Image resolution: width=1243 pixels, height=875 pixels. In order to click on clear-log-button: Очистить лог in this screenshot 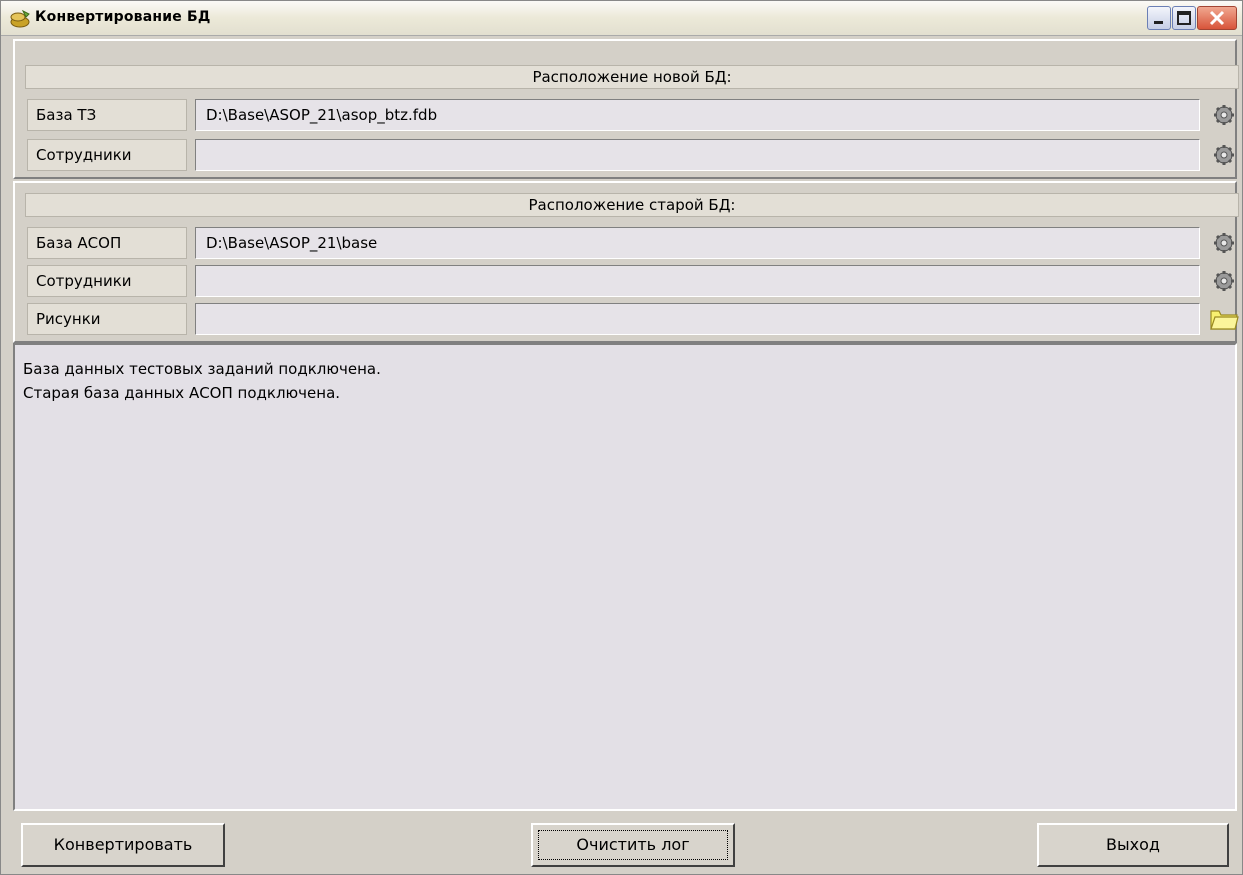, I will do `click(633, 845)`.